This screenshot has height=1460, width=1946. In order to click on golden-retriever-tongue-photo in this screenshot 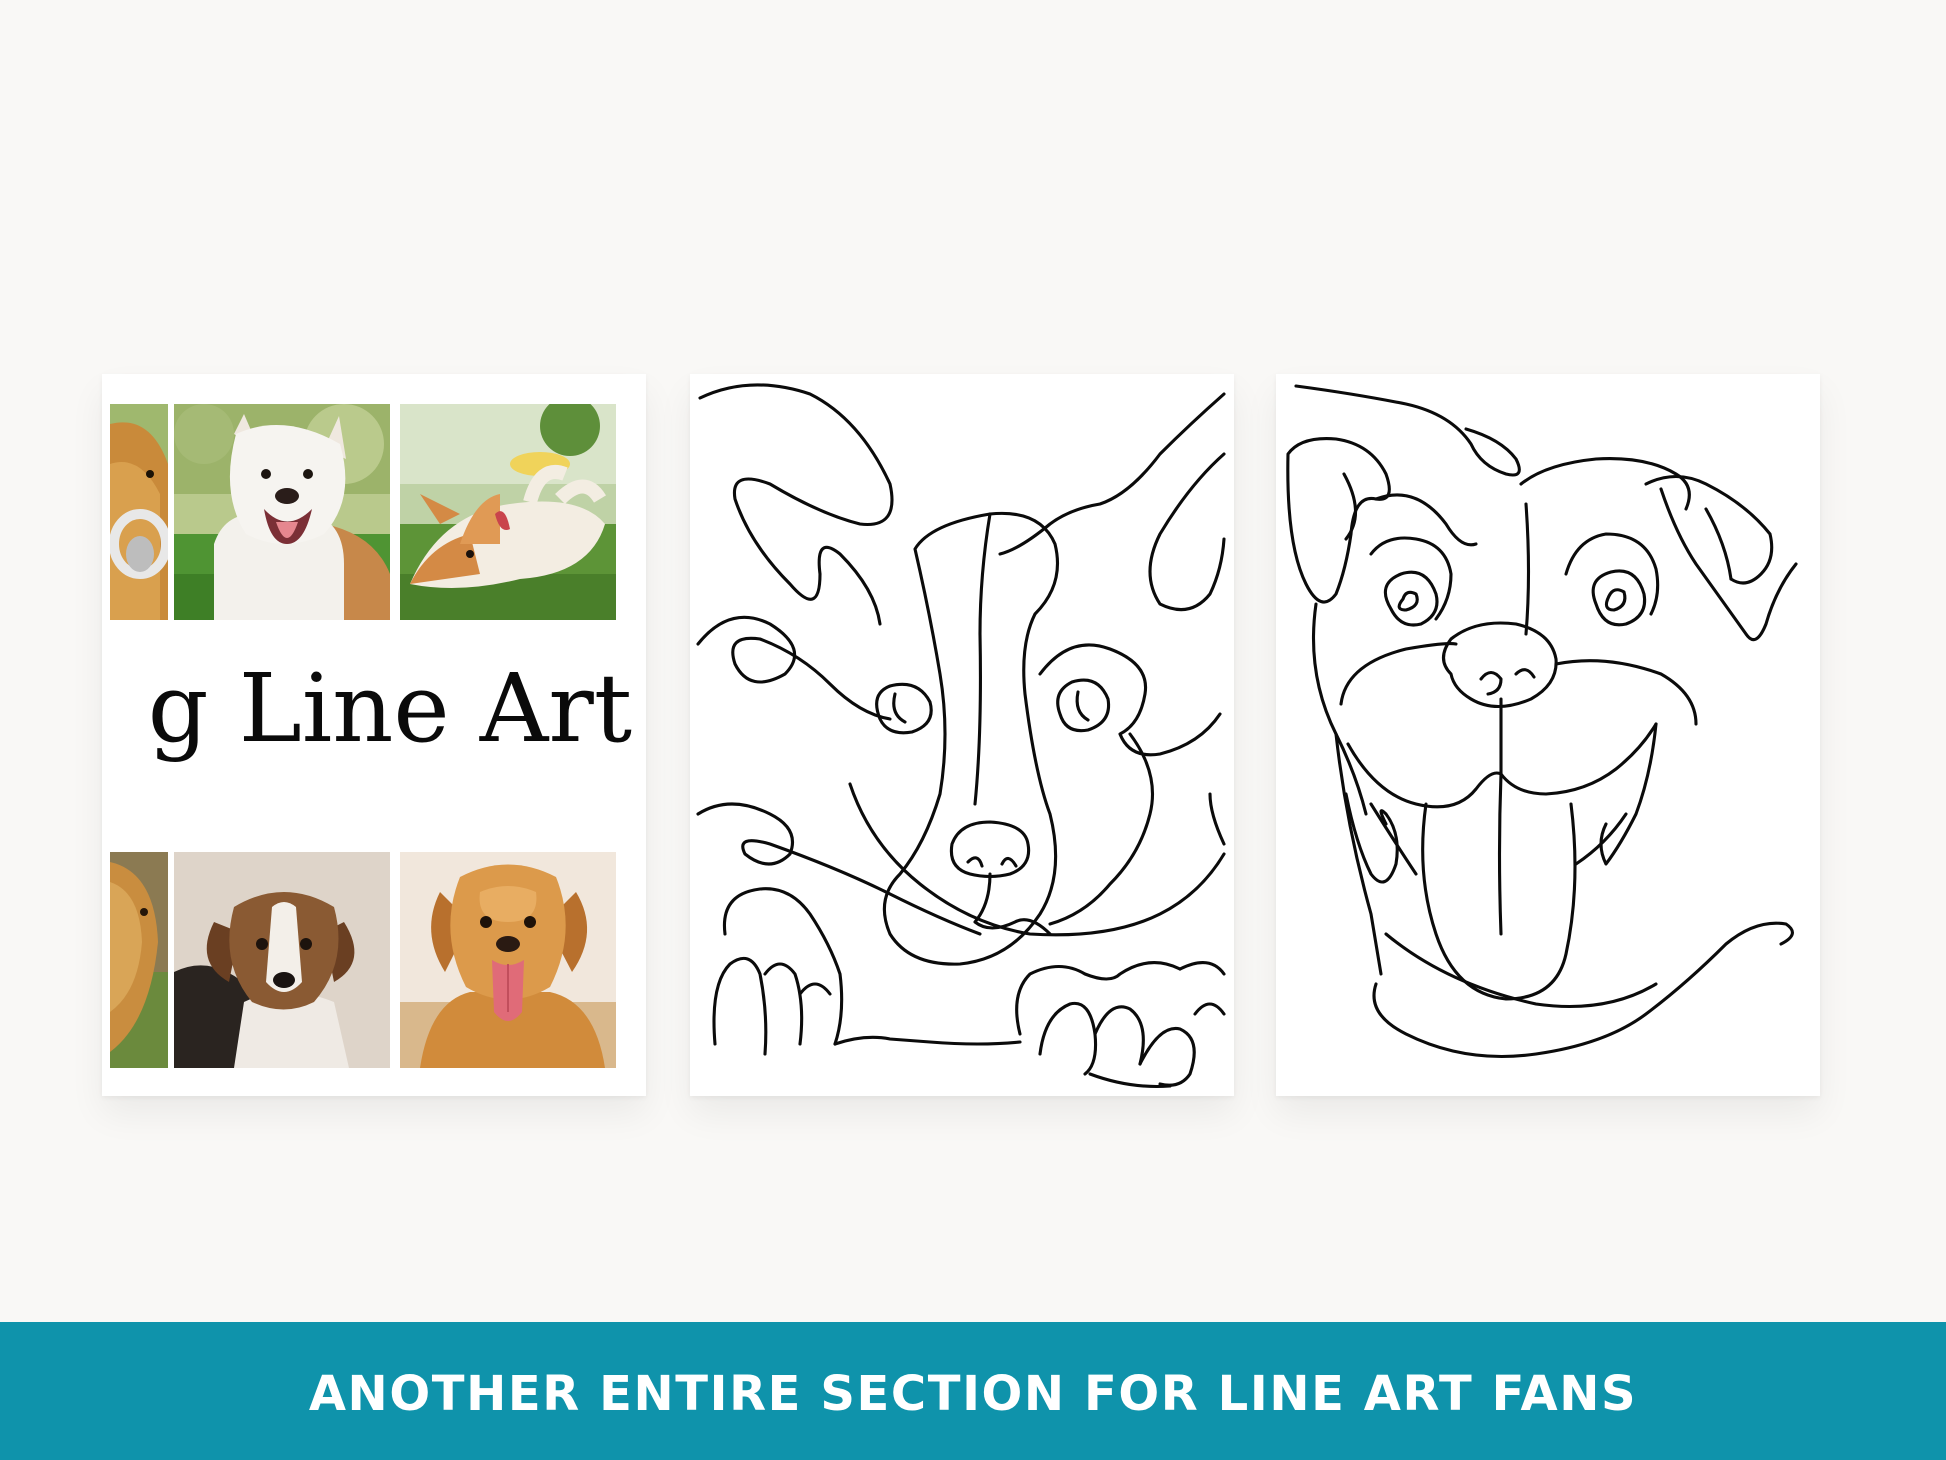, I will do `click(508, 960)`.